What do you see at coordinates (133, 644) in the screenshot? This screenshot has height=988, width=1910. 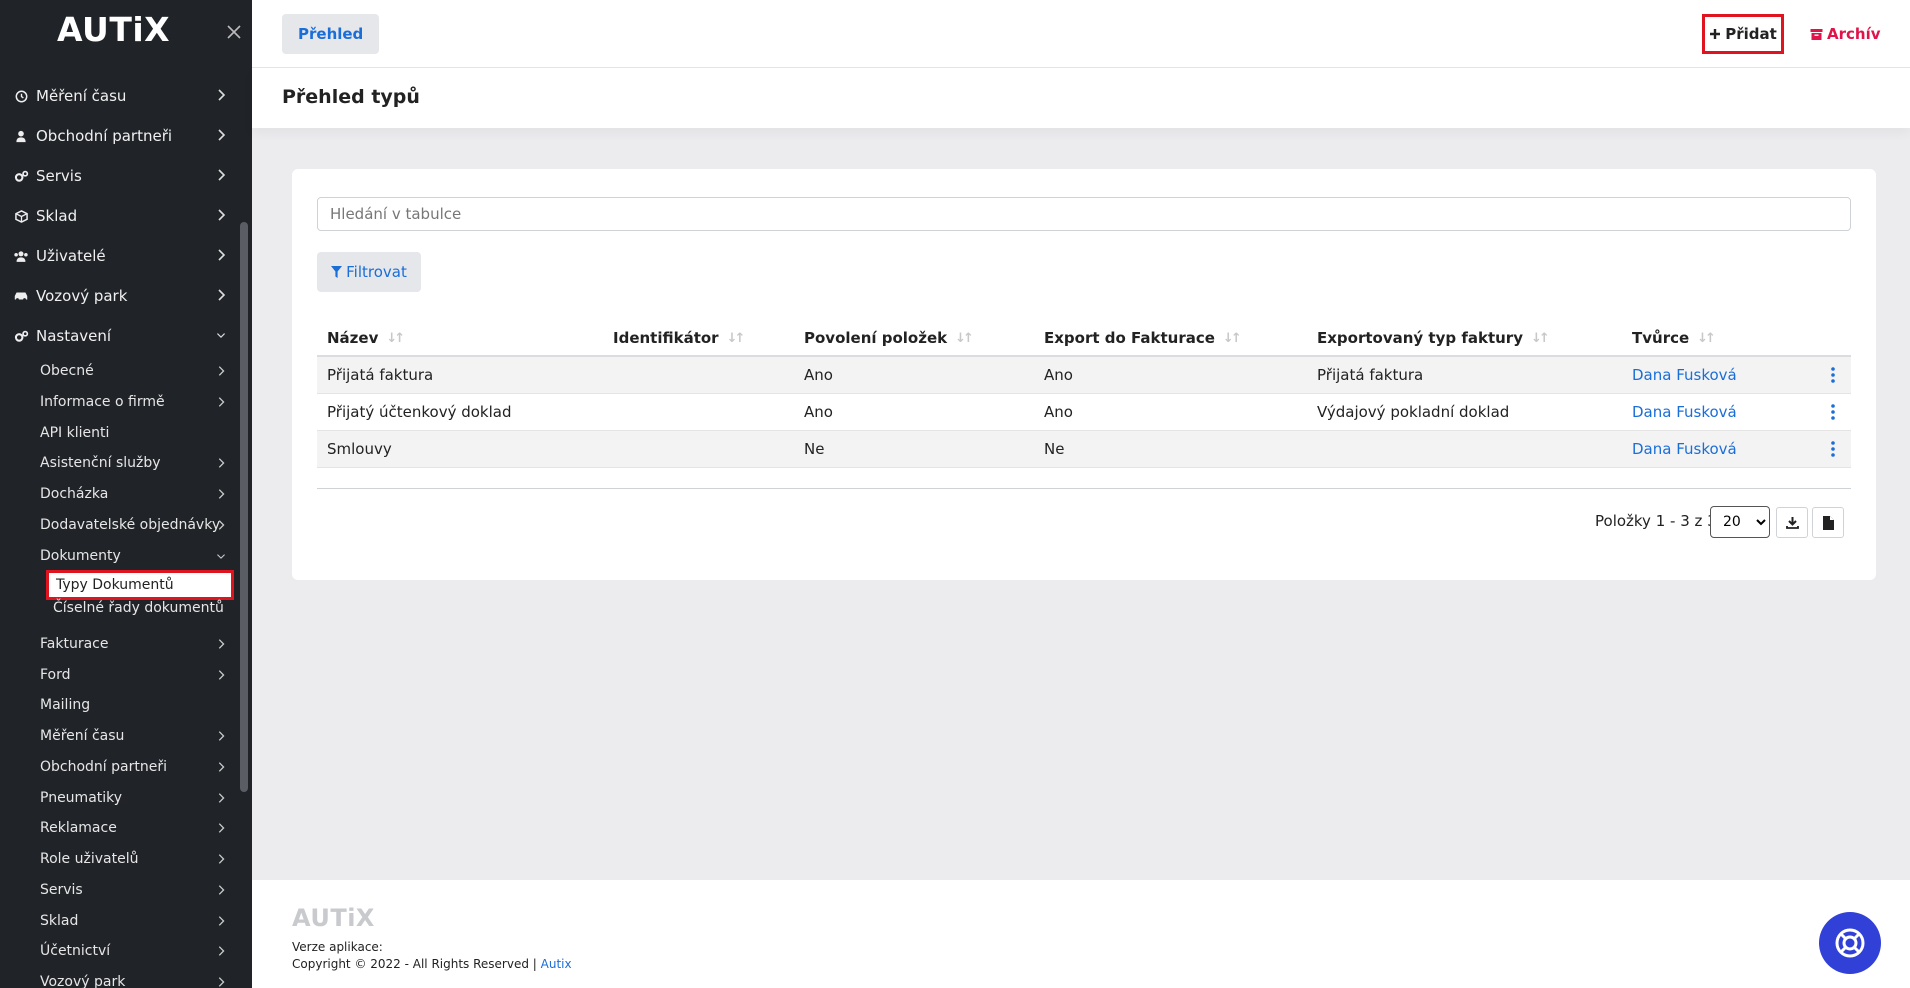 I see `sidebar-sub-invoicing: Fakturace` at bounding box center [133, 644].